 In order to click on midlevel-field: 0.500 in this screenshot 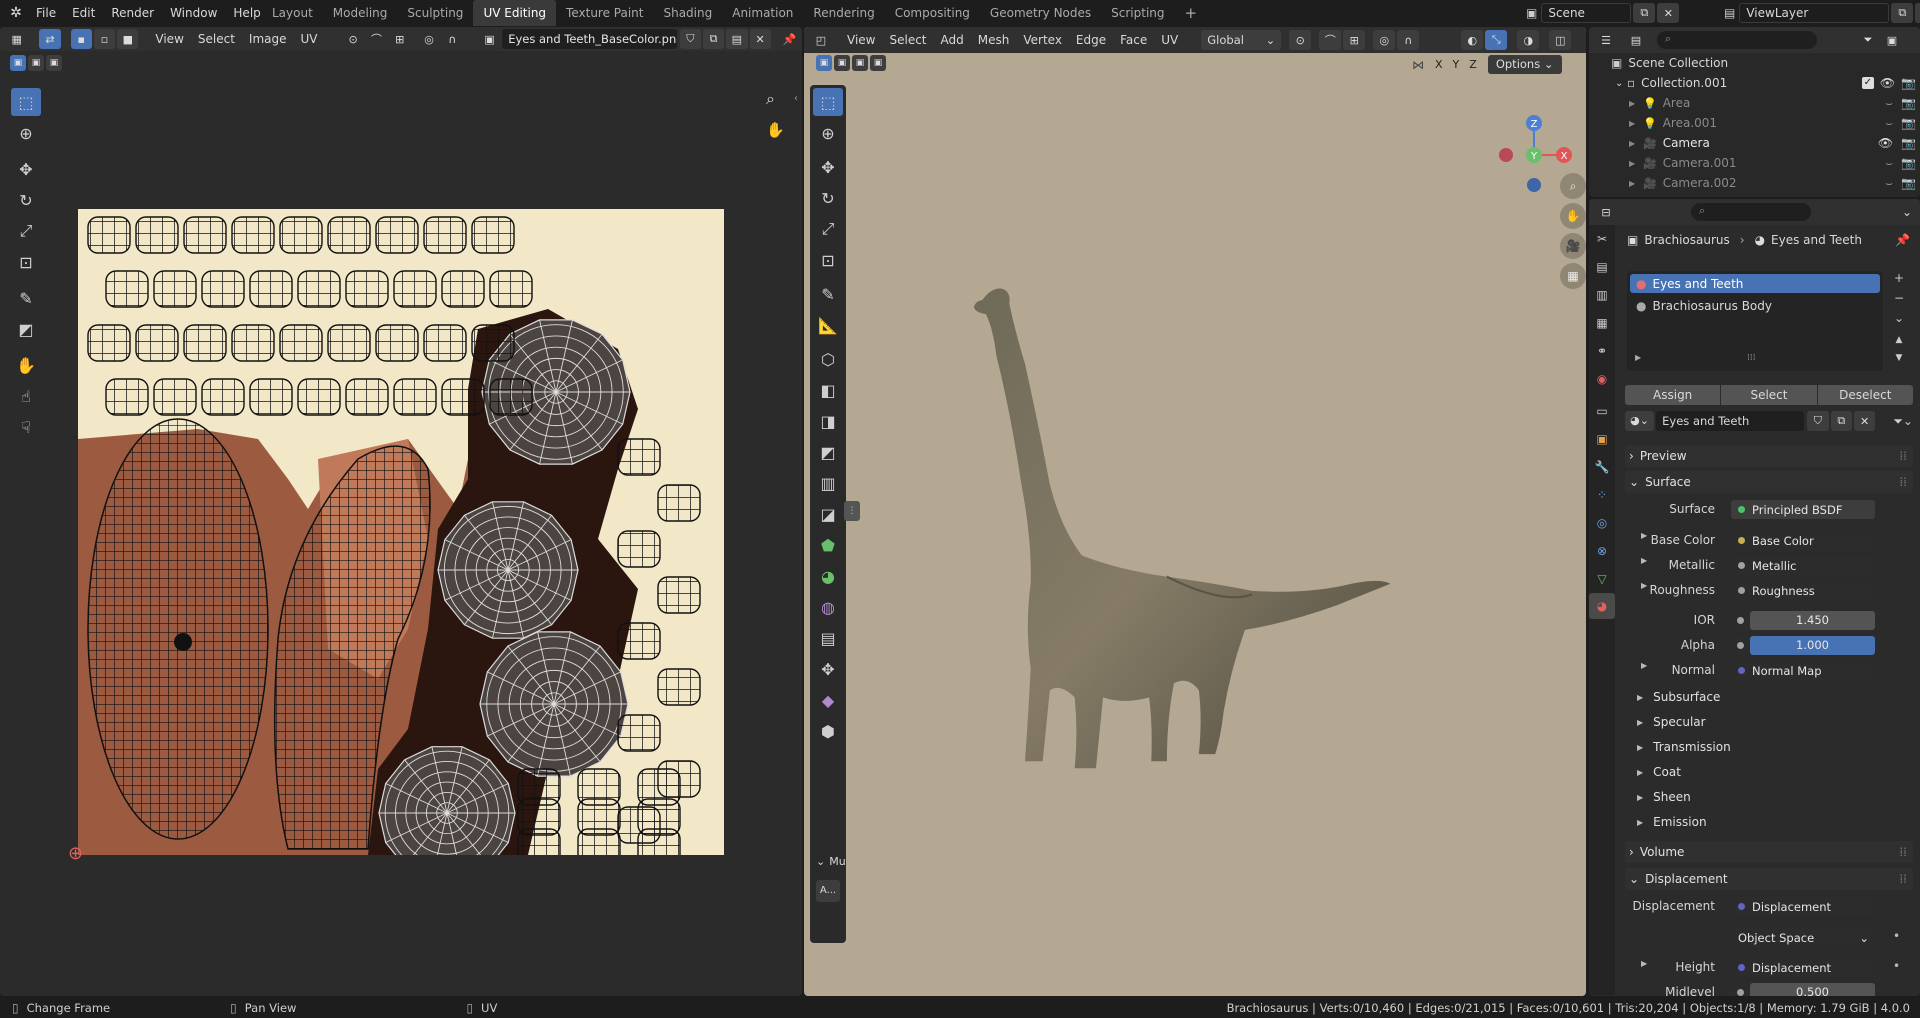, I will do `click(1803, 989)`.